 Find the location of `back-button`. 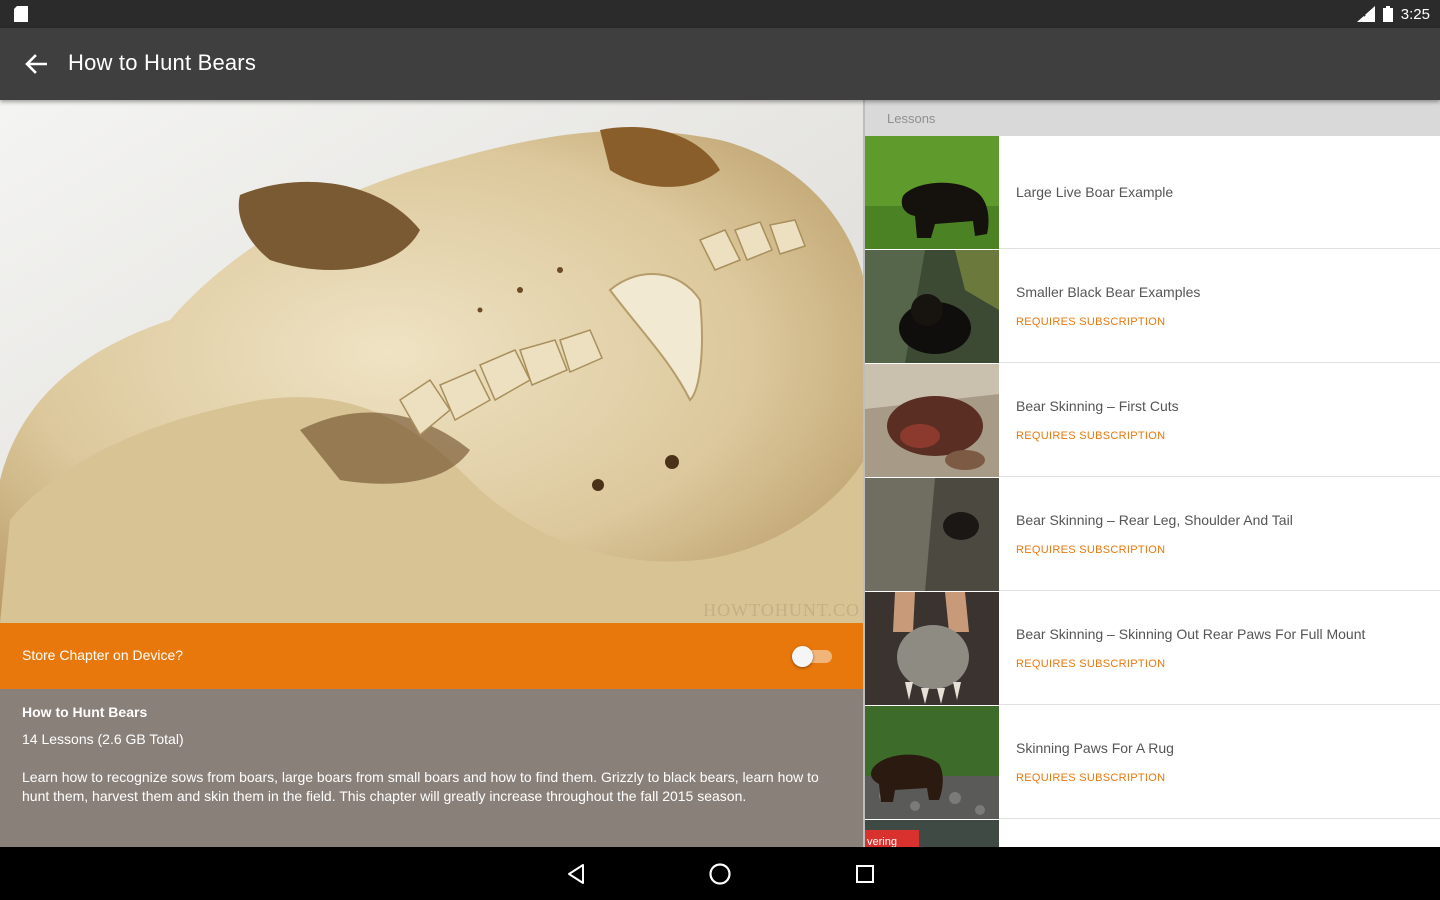

back-button is located at coordinates (36, 64).